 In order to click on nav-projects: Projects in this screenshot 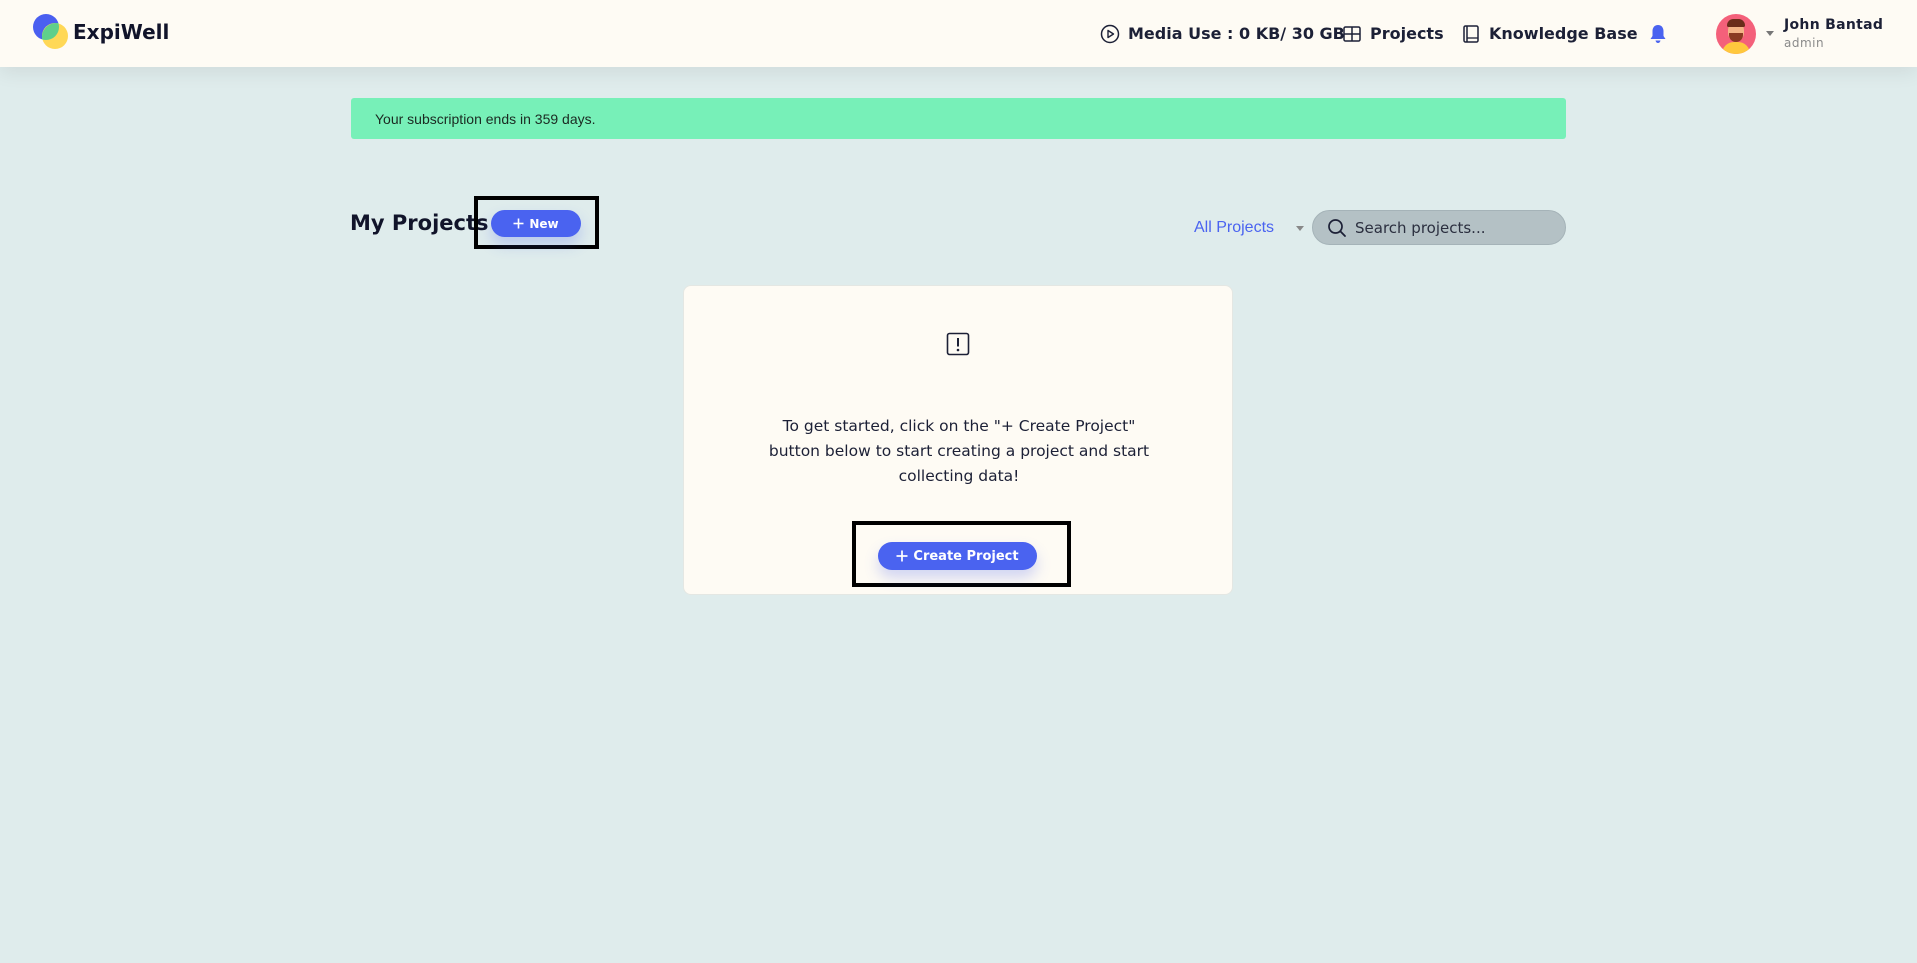, I will do `click(1393, 33)`.